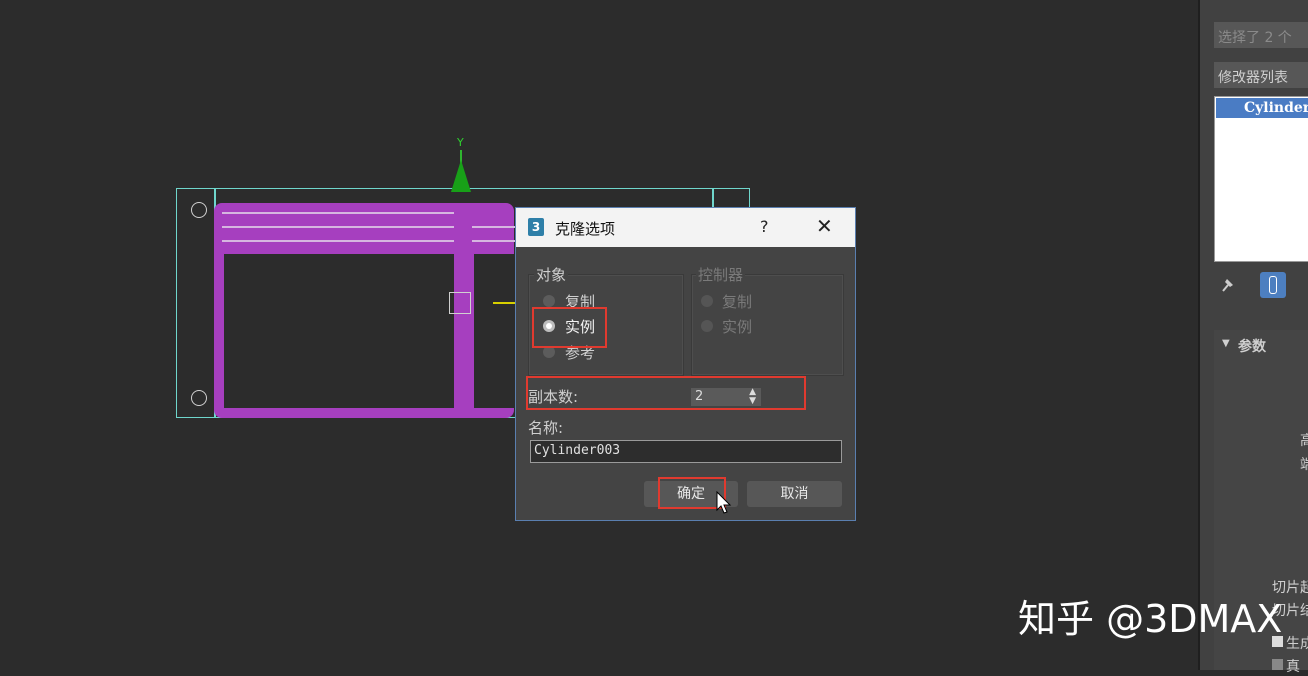  Describe the element at coordinates (1228, 285) in the screenshot. I see `pin-stack-icon` at that location.